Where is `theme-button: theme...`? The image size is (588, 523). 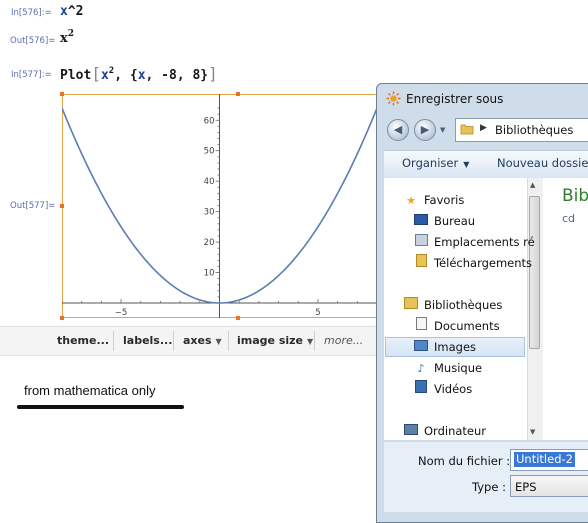 theme-button: theme... is located at coordinates (83, 341).